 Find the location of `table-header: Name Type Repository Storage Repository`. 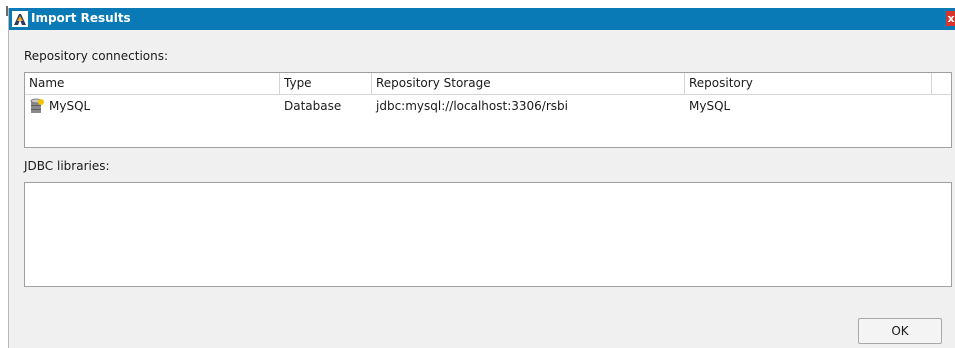

table-header: Name Type Repository Storage Repository is located at coordinates (488, 84).